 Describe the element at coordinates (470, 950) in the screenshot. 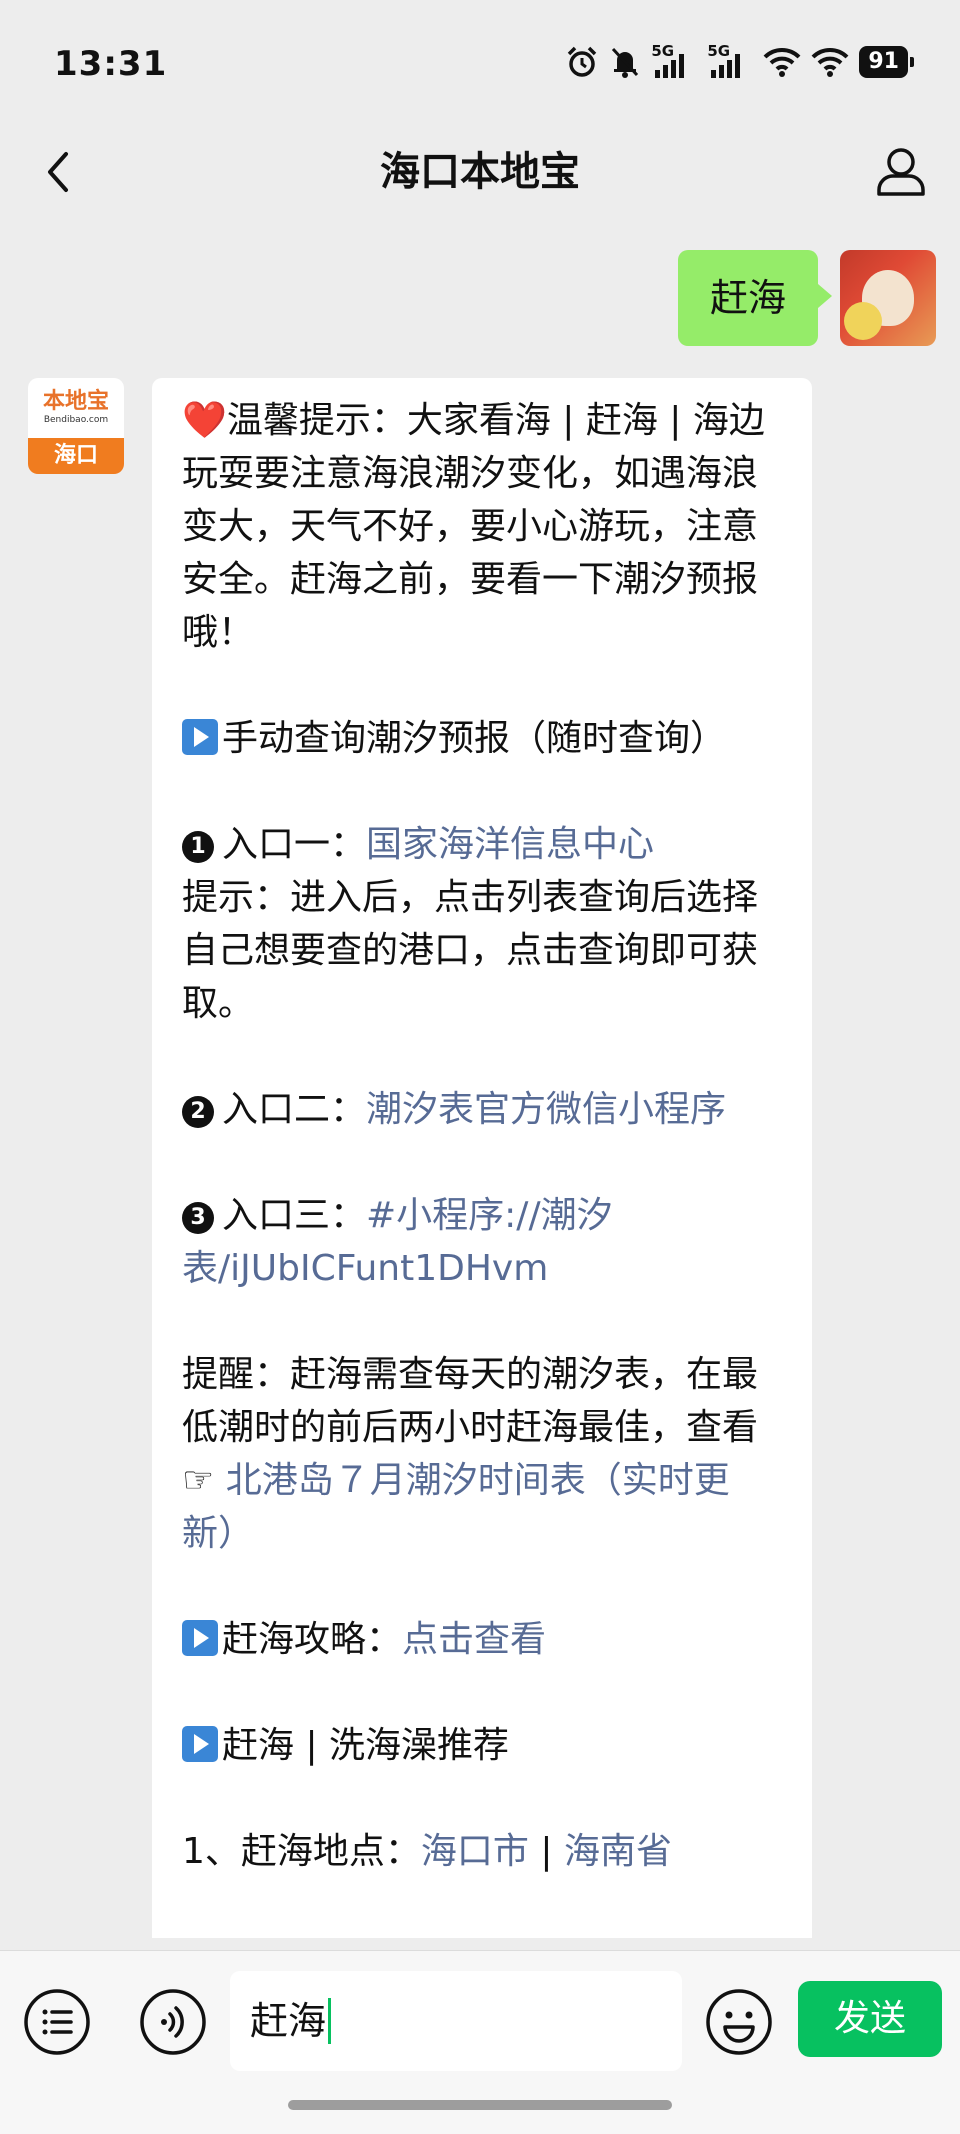

I see `entry-one-hint: 提示：进入后，点击列表查询后选择自己想要查的港口，点击查询即可获取。` at that location.